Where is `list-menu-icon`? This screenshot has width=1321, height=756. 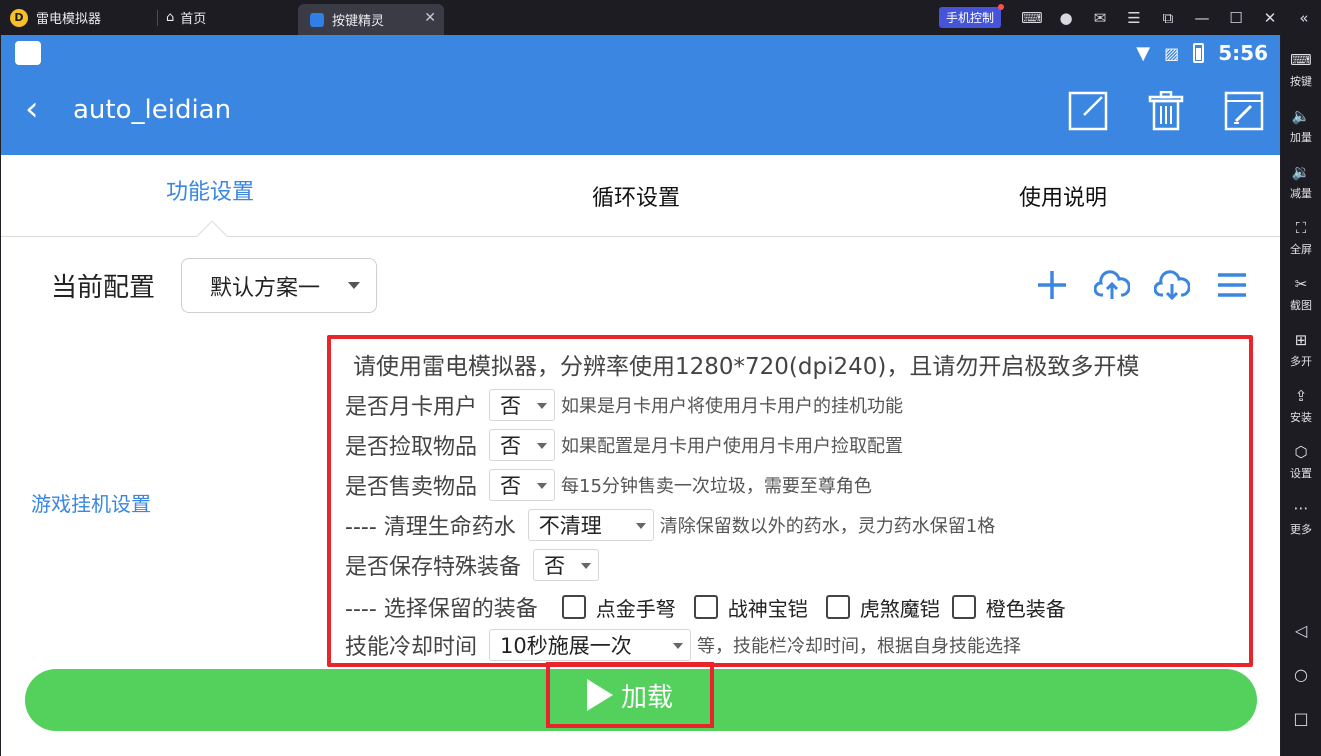
list-menu-icon is located at coordinates (1232, 285).